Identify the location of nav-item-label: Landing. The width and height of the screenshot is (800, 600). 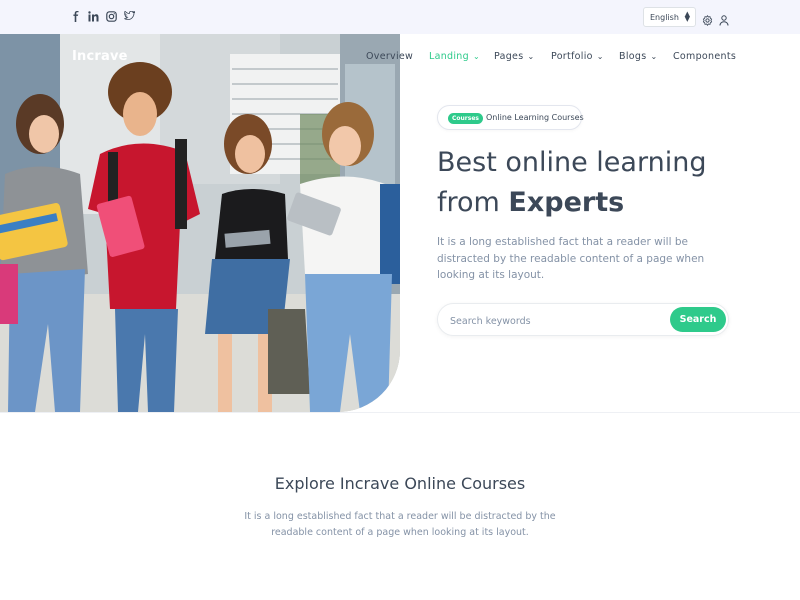
(449, 56).